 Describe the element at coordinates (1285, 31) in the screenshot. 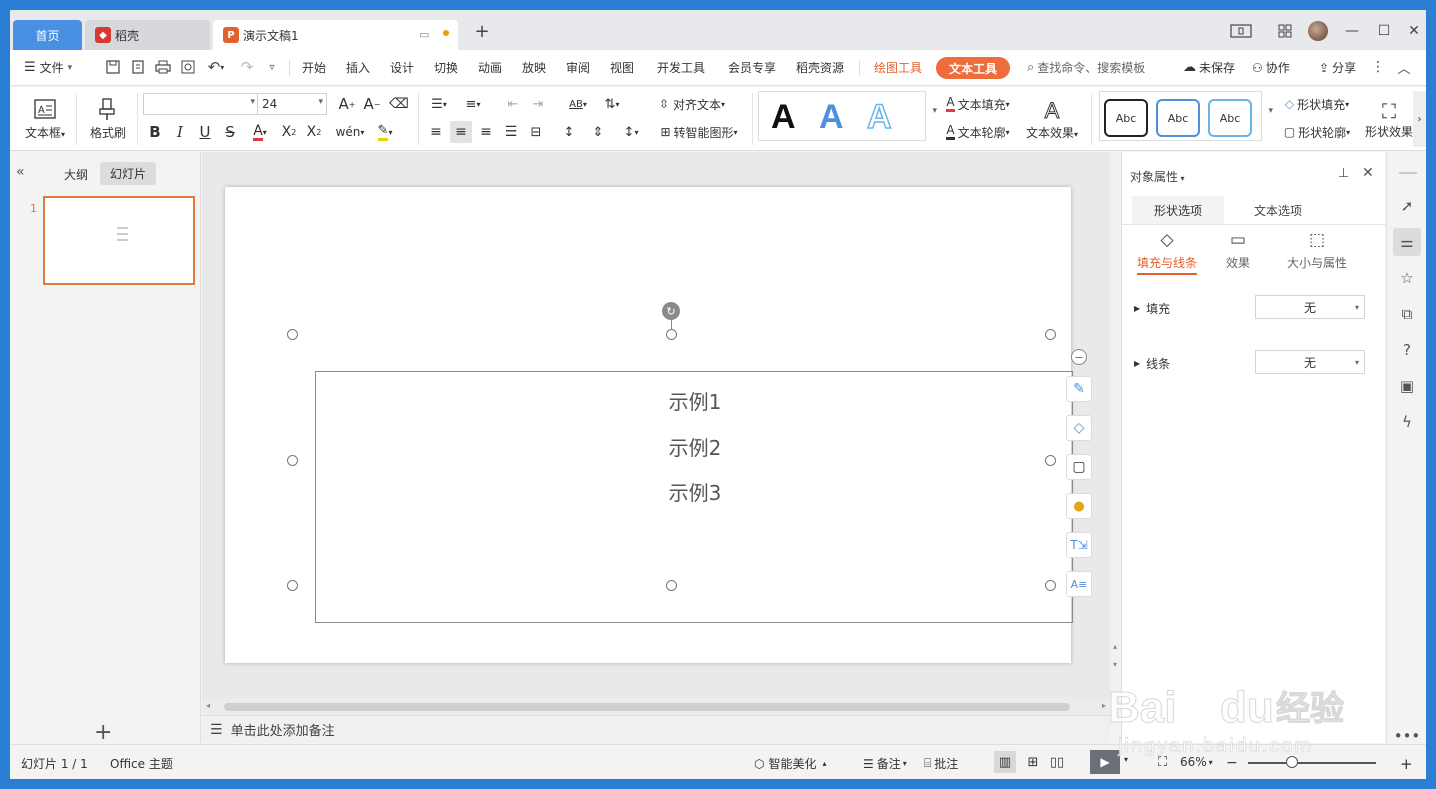

I see `apps-grid-icon` at that location.